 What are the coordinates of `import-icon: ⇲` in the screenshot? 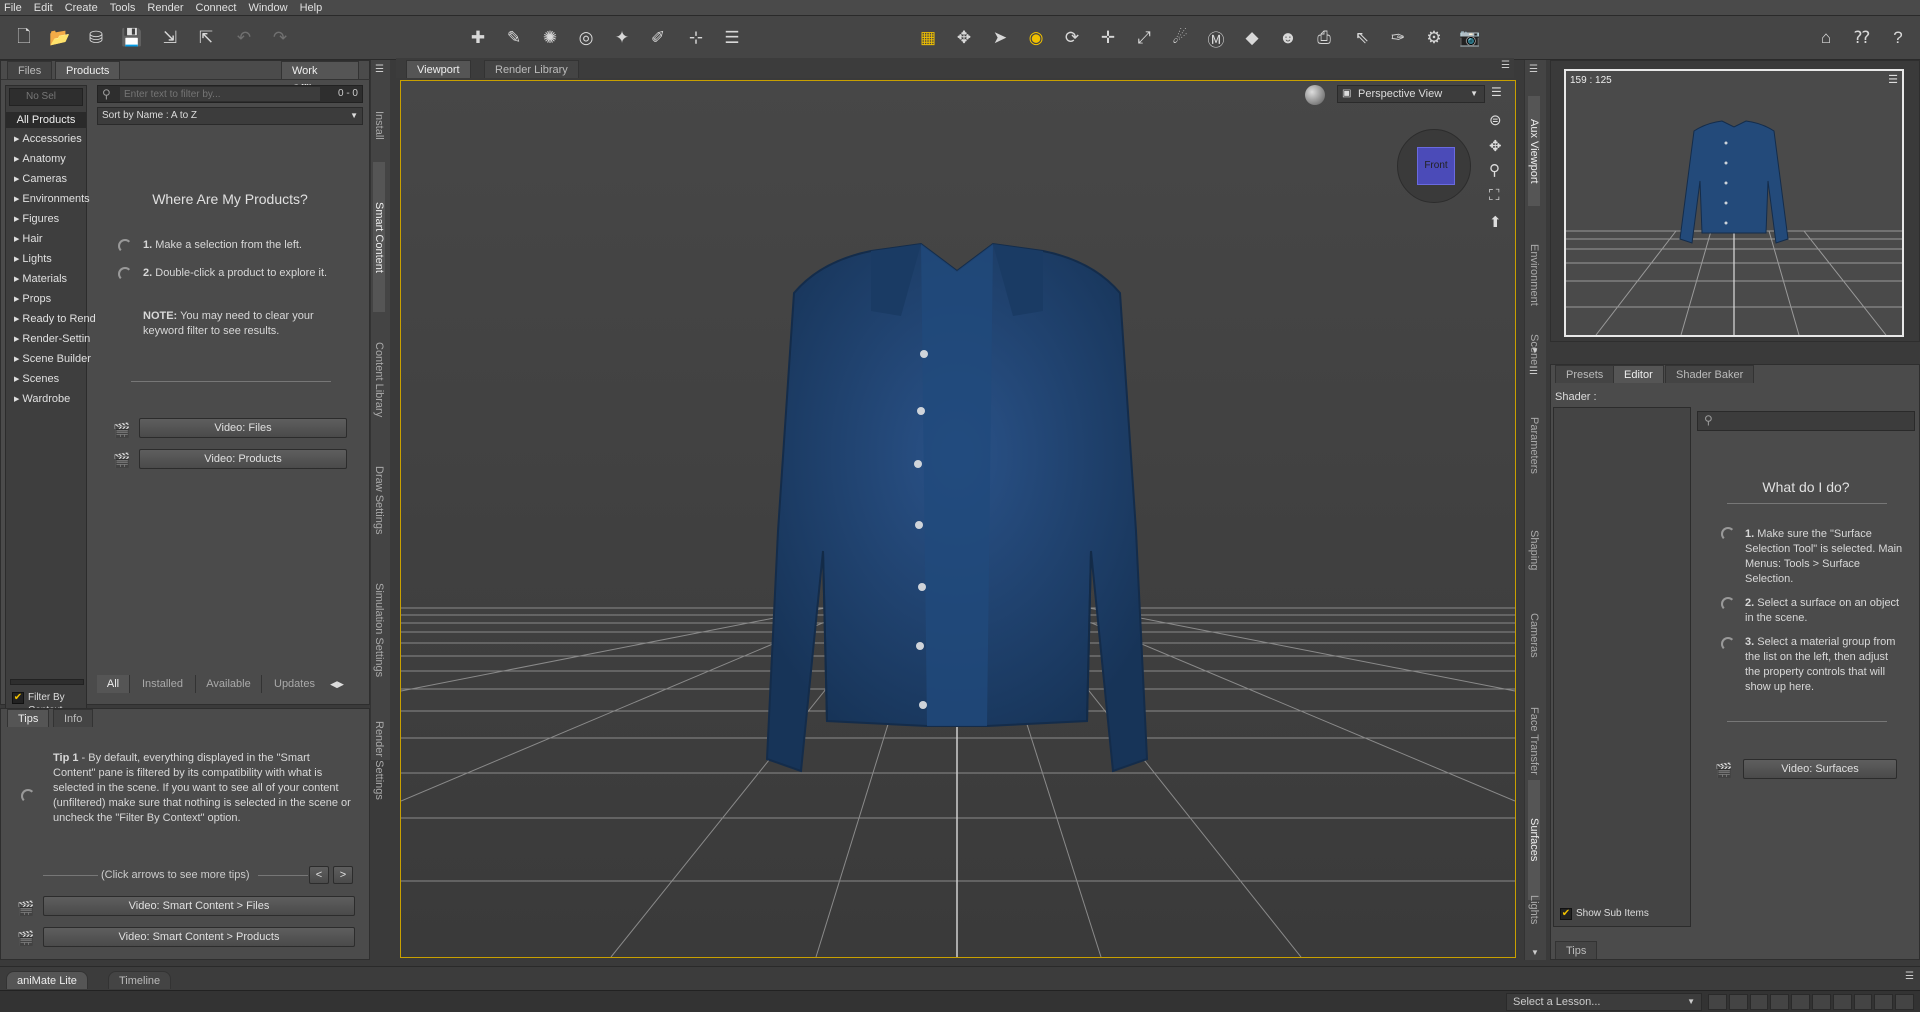 It's located at (170, 38).